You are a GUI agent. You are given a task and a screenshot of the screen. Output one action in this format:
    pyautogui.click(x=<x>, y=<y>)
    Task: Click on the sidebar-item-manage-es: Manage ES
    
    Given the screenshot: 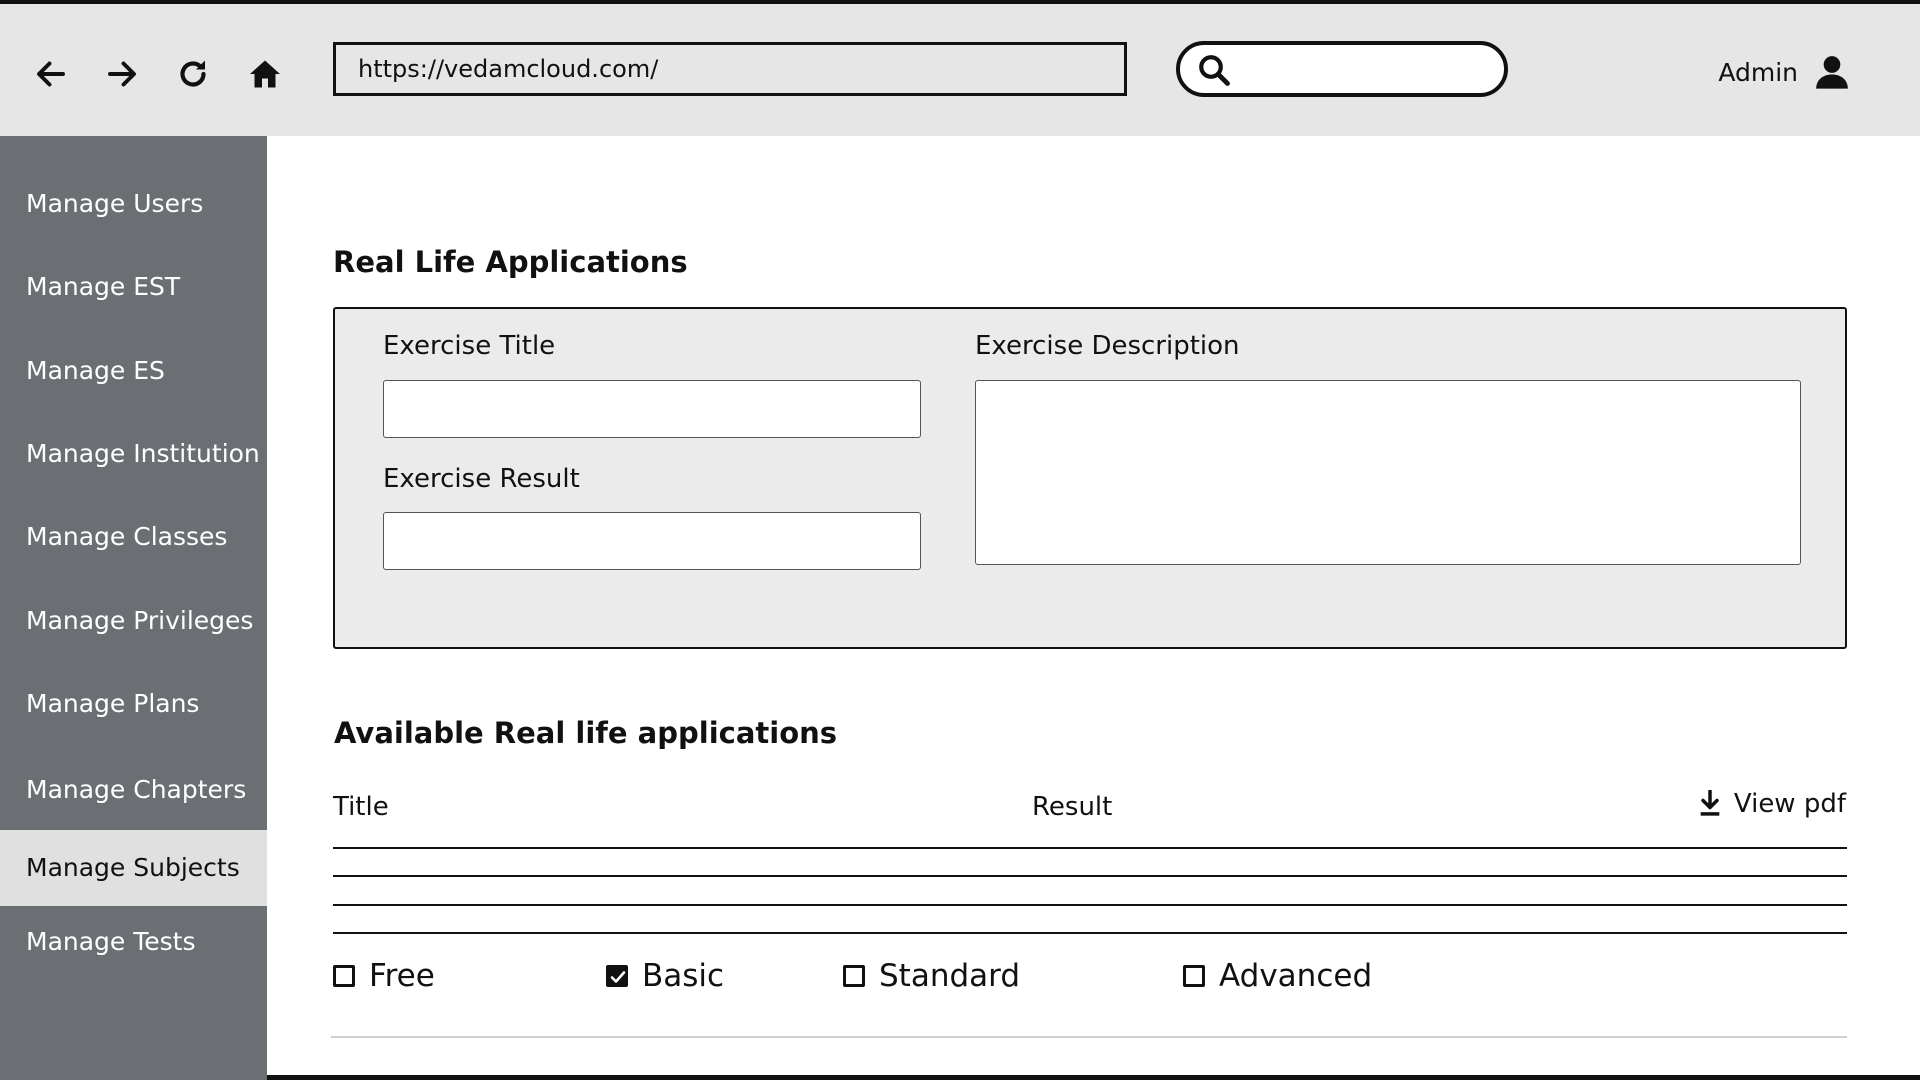 What is the action you would take?
    pyautogui.click(x=133, y=371)
    